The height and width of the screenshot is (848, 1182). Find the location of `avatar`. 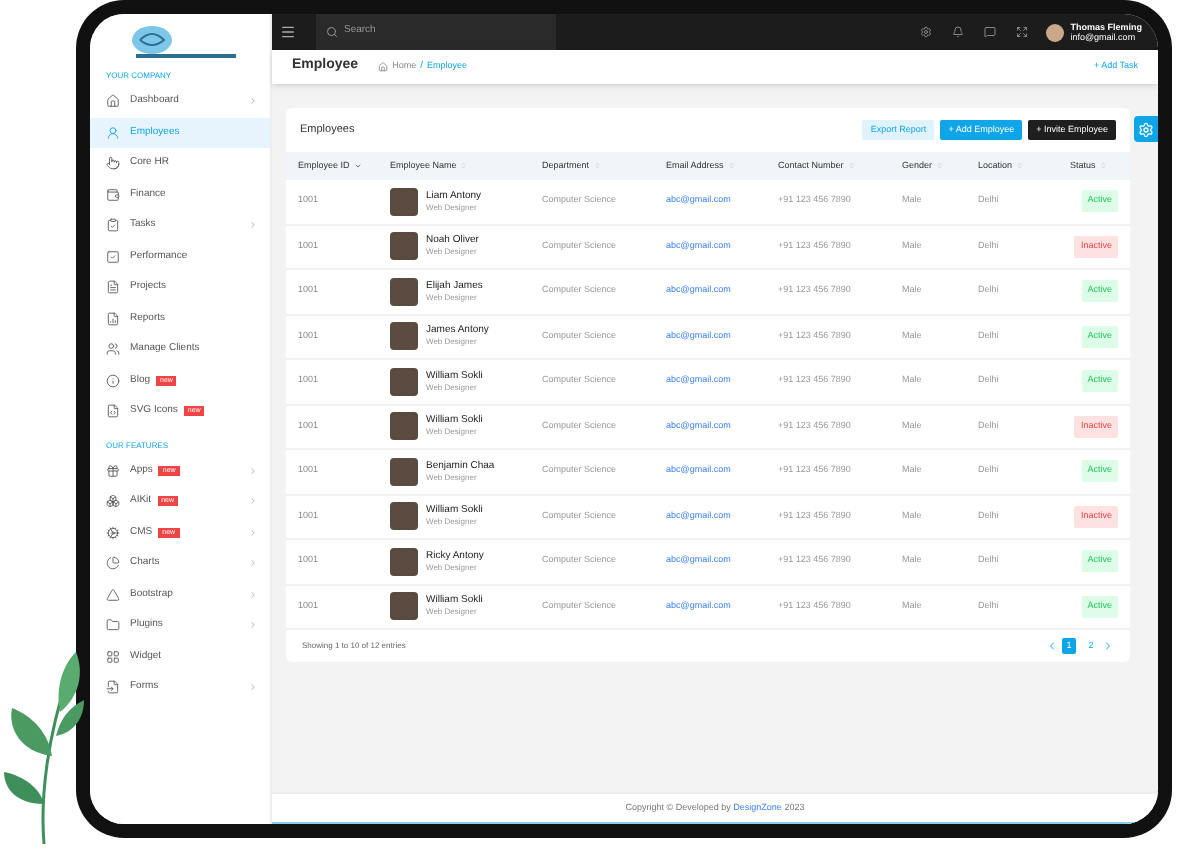

avatar is located at coordinates (1055, 32).